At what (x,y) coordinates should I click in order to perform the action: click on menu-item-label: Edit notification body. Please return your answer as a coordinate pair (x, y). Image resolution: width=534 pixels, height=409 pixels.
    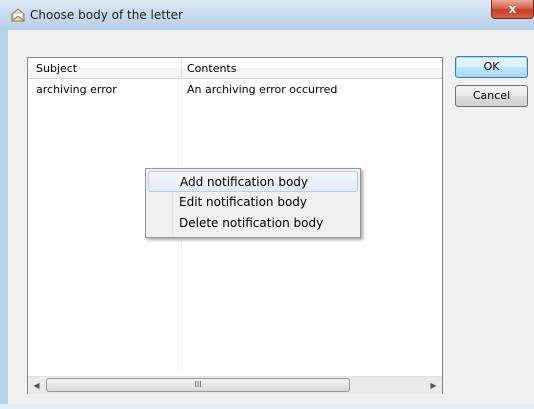
    Looking at the image, I should click on (243, 202).